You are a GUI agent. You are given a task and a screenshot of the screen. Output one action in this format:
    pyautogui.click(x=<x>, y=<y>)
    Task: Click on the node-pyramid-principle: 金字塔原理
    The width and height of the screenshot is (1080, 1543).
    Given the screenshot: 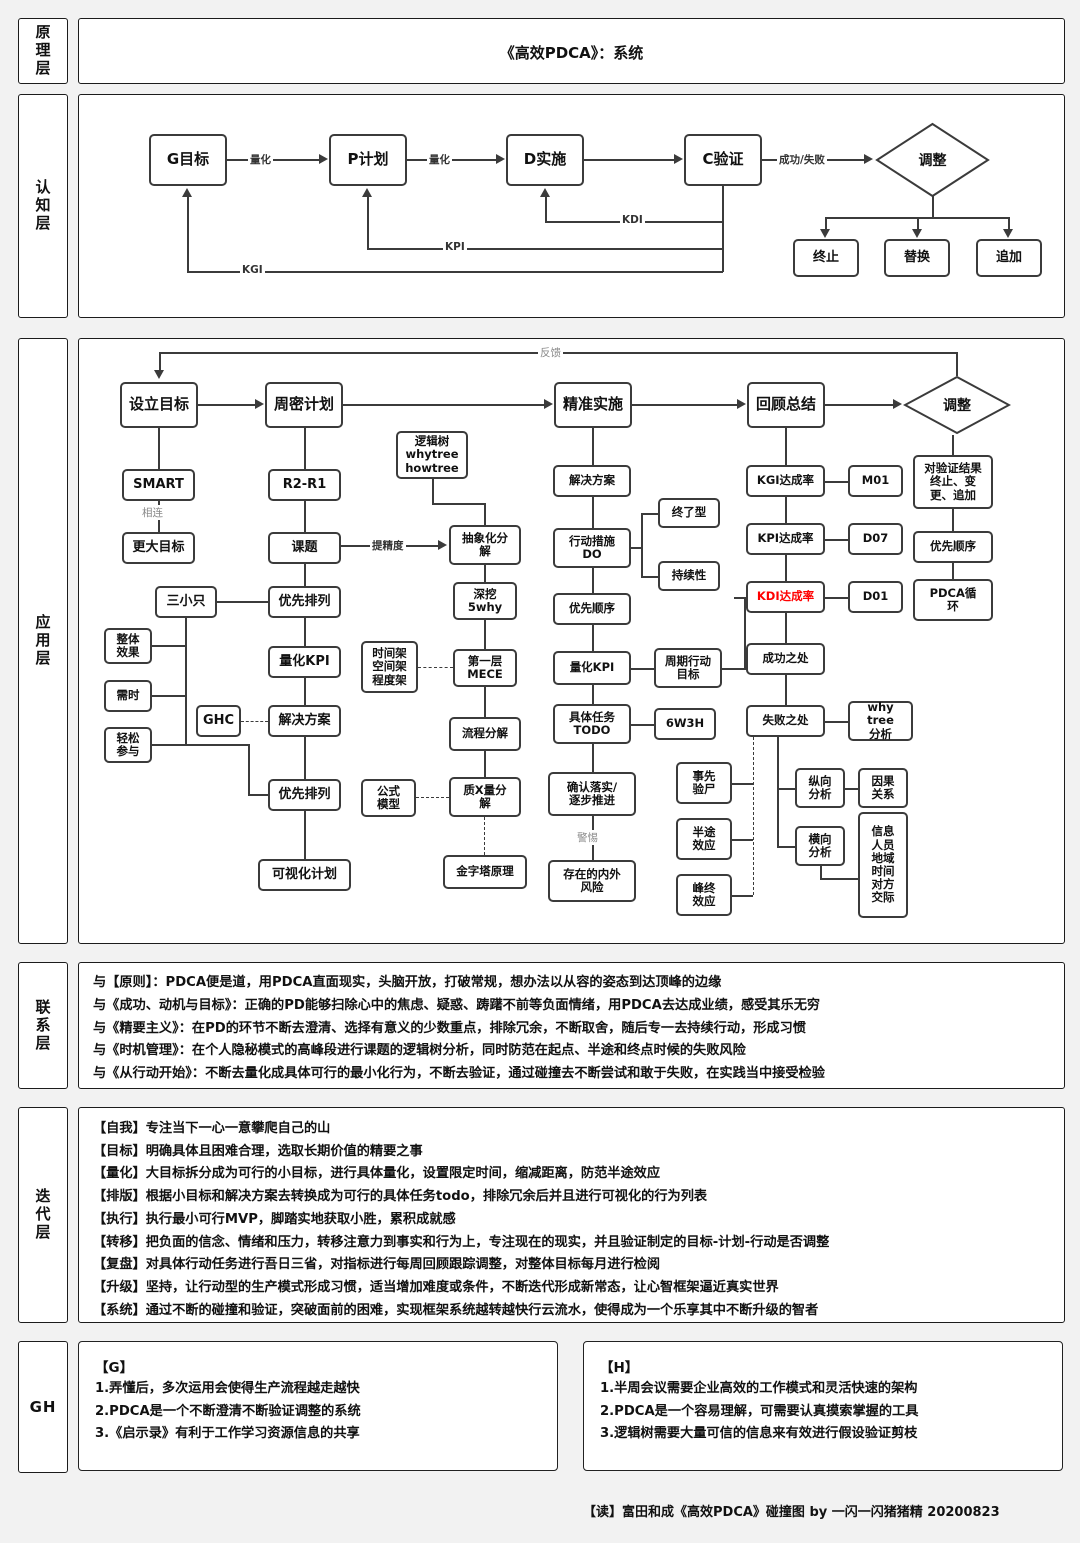 What is the action you would take?
    pyautogui.click(x=485, y=872)
    